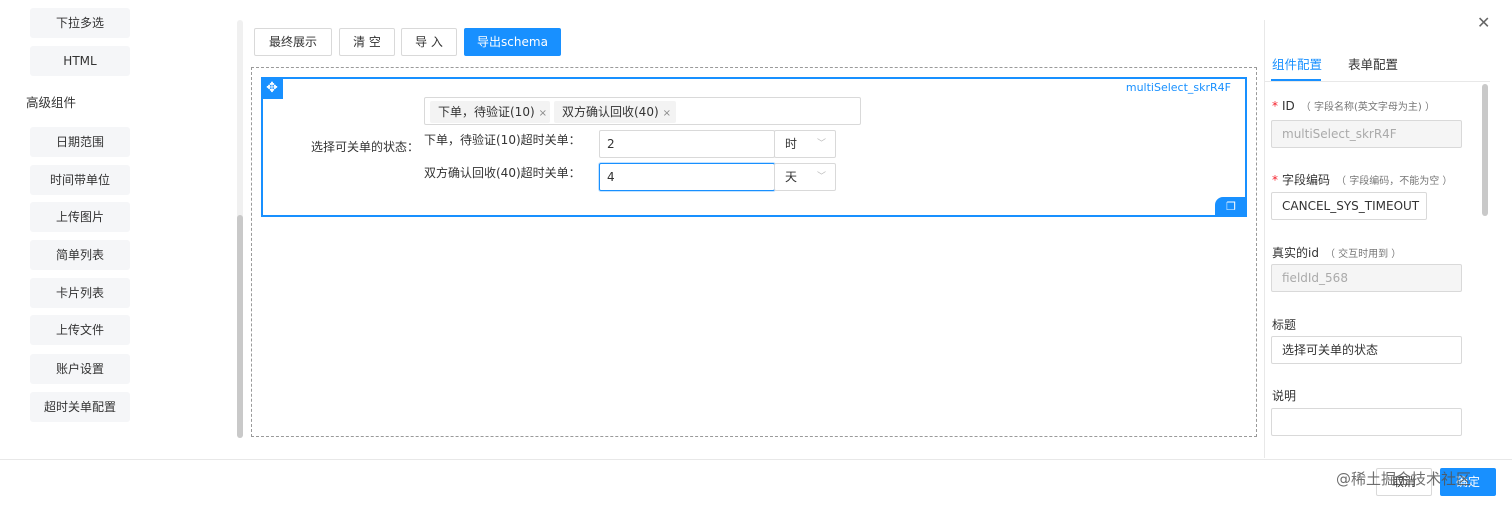  What do you see at coordinates (1296, 80) in the screenshot?
I see `tab-ink-bar` at bounding box center [1296, 80].